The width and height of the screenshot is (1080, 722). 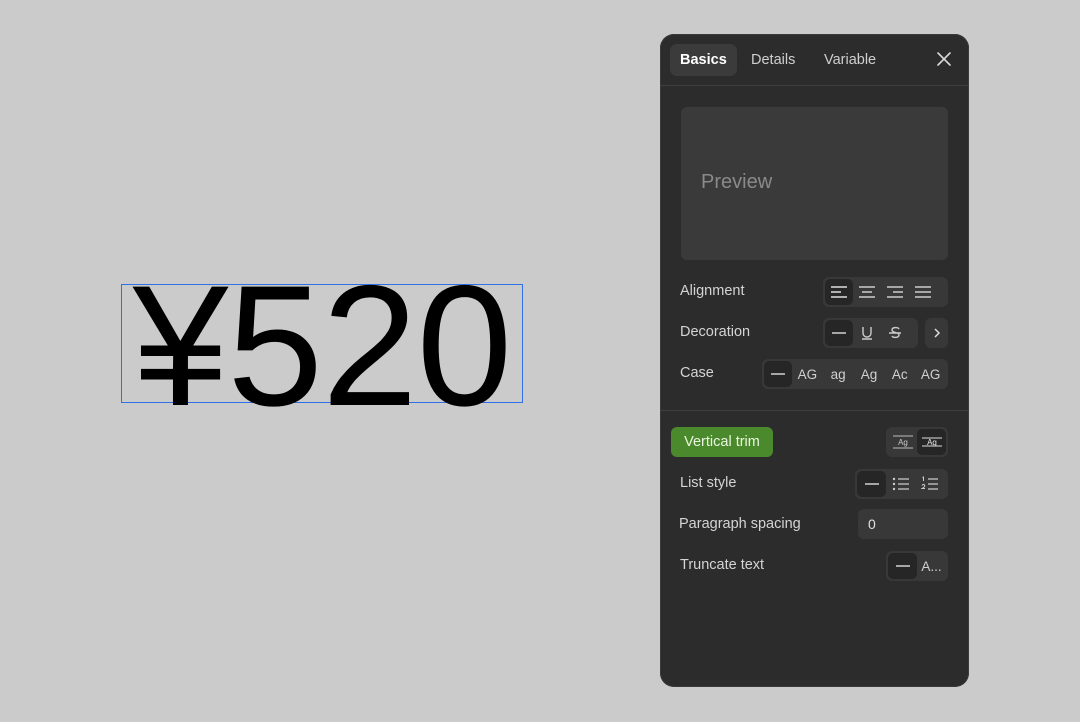 I want to click on bulleted-list-icon, so click(x=900, y=484).